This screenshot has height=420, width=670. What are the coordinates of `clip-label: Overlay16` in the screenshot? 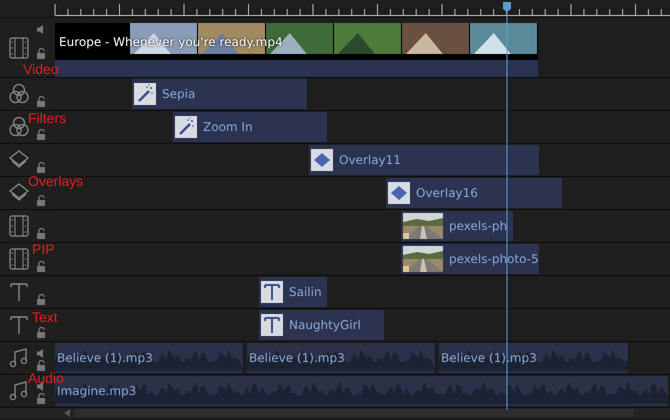 It's located at (447, 193).